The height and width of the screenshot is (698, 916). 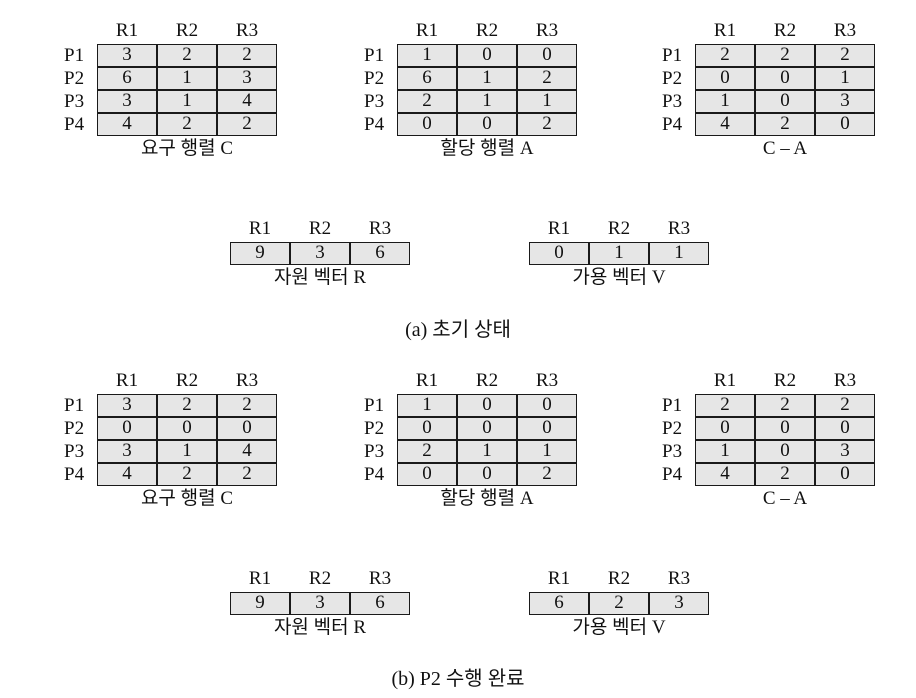 What do you see at coordinates (487, 30) in the screenshot?
I see `a-alloc-col-header: R2` at bounding box center [487, 30].